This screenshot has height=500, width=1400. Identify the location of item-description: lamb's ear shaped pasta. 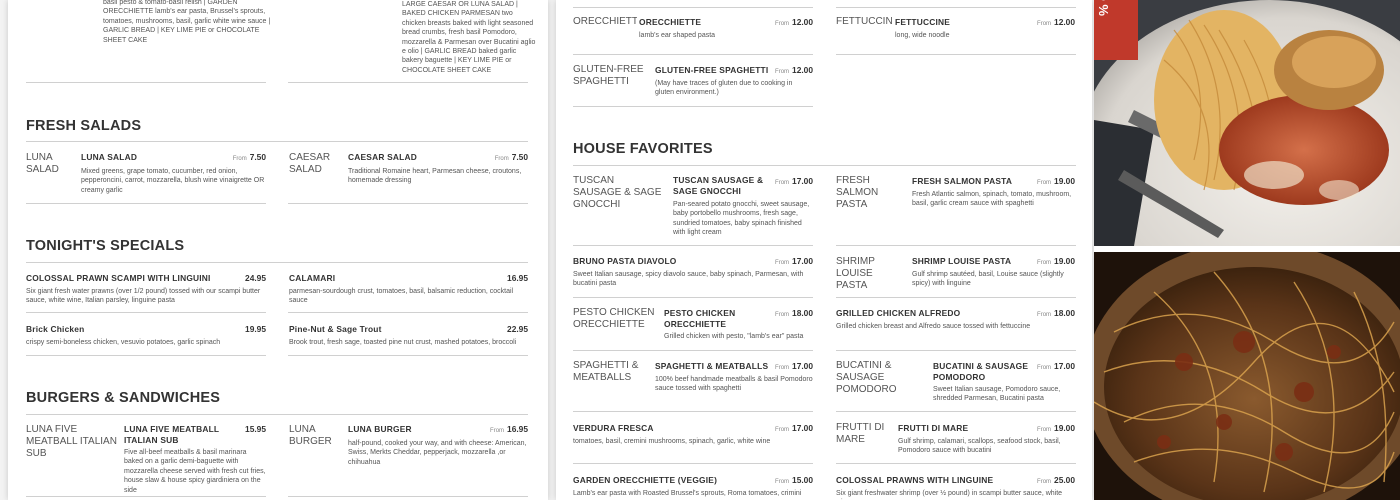
(677, 35).